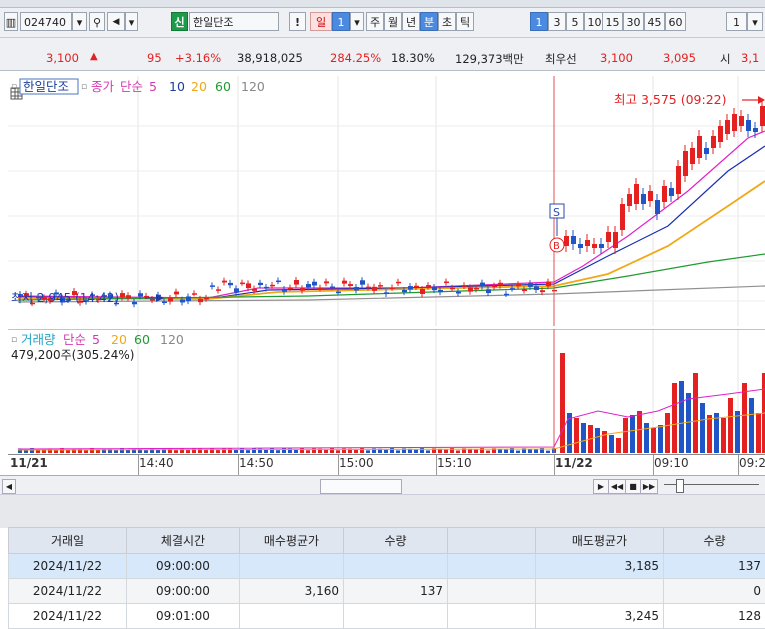 The height and width of the screenshot is (629, 765). I want to click on svg-text: B, so click(556, 246).